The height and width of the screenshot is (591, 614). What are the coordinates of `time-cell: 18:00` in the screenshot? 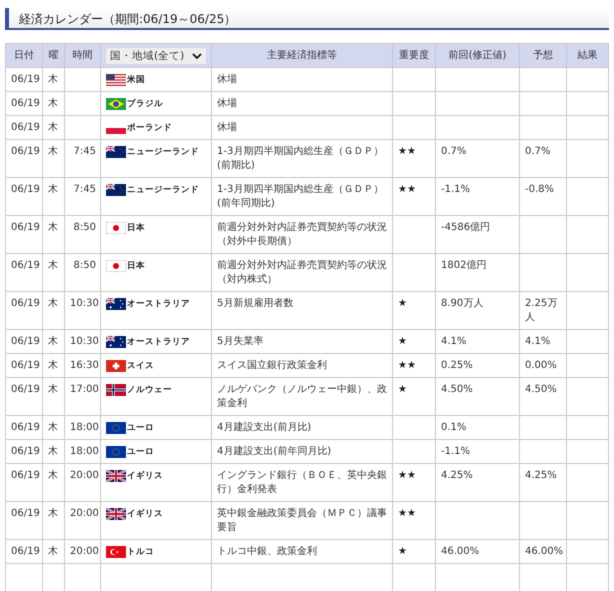 It's located at (82, 428).